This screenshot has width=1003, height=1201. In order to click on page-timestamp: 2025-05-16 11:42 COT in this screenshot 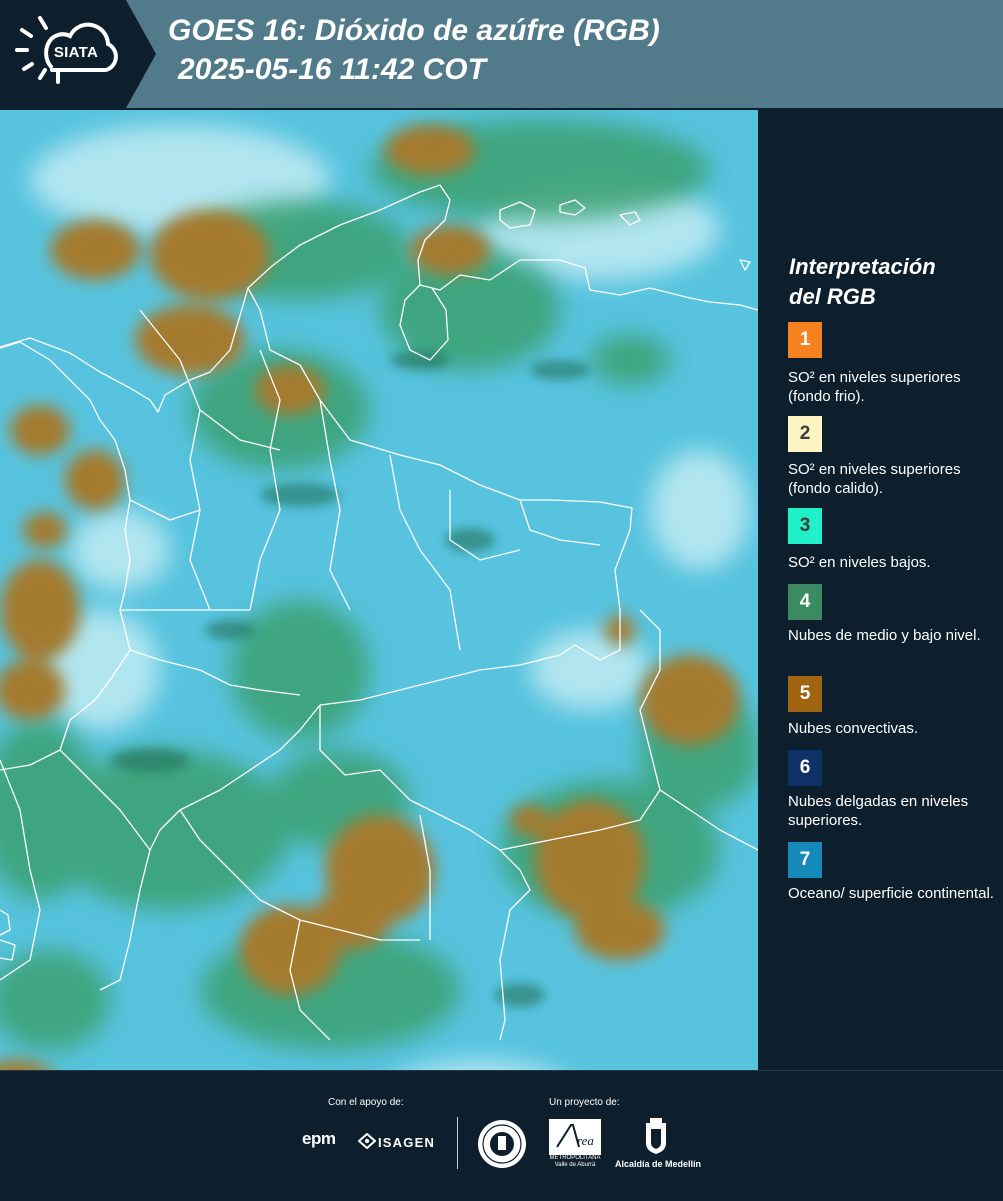, I will do `click(332, 69)`.